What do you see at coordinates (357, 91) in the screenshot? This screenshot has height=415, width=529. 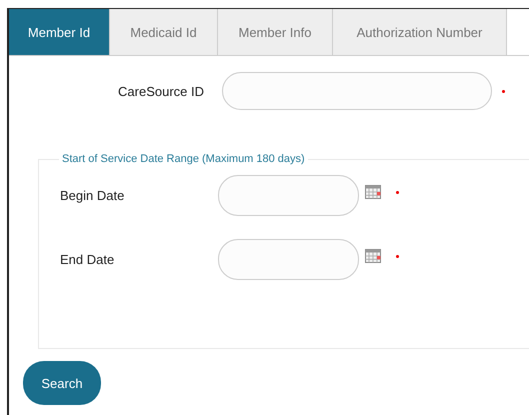 I see `text-field` at bounding box center [357, 91].